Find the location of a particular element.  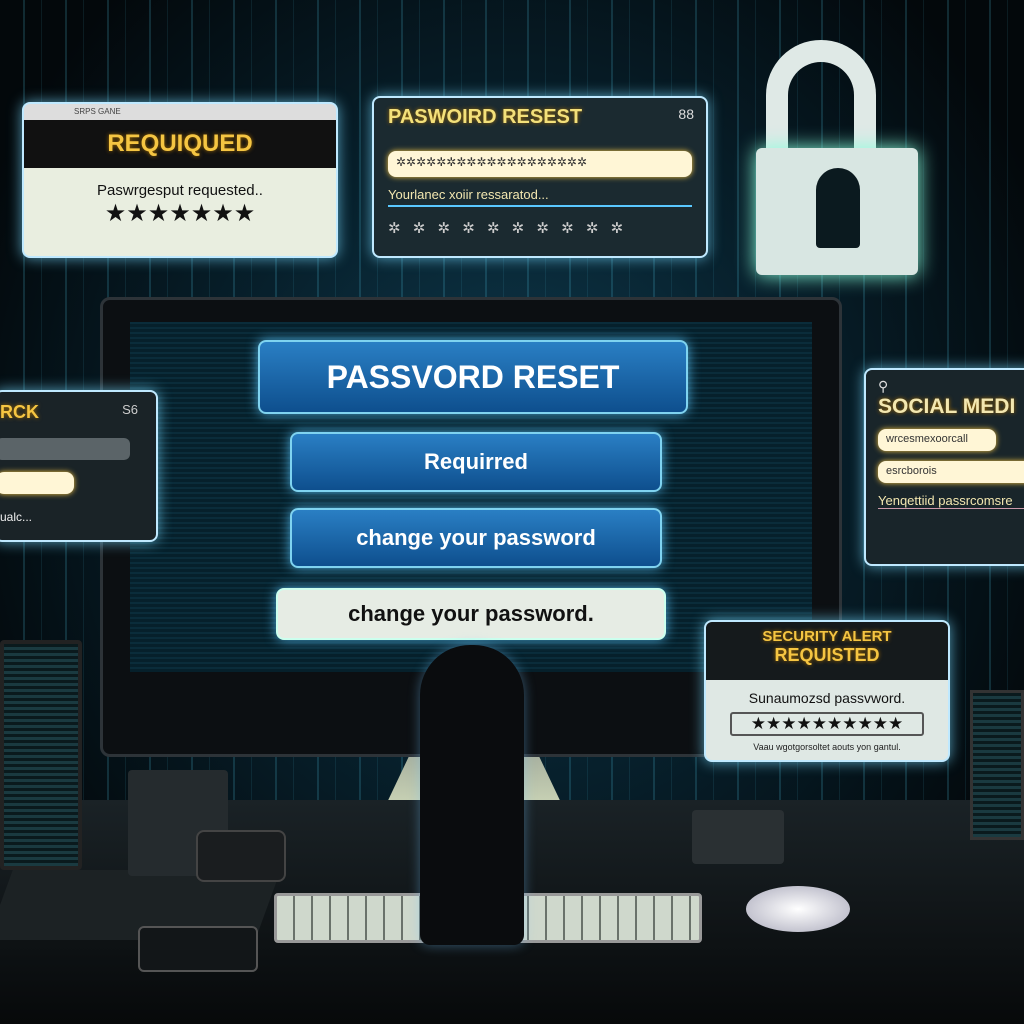

alert-subheading: REQUISTED is located at coordinates (827, 655).